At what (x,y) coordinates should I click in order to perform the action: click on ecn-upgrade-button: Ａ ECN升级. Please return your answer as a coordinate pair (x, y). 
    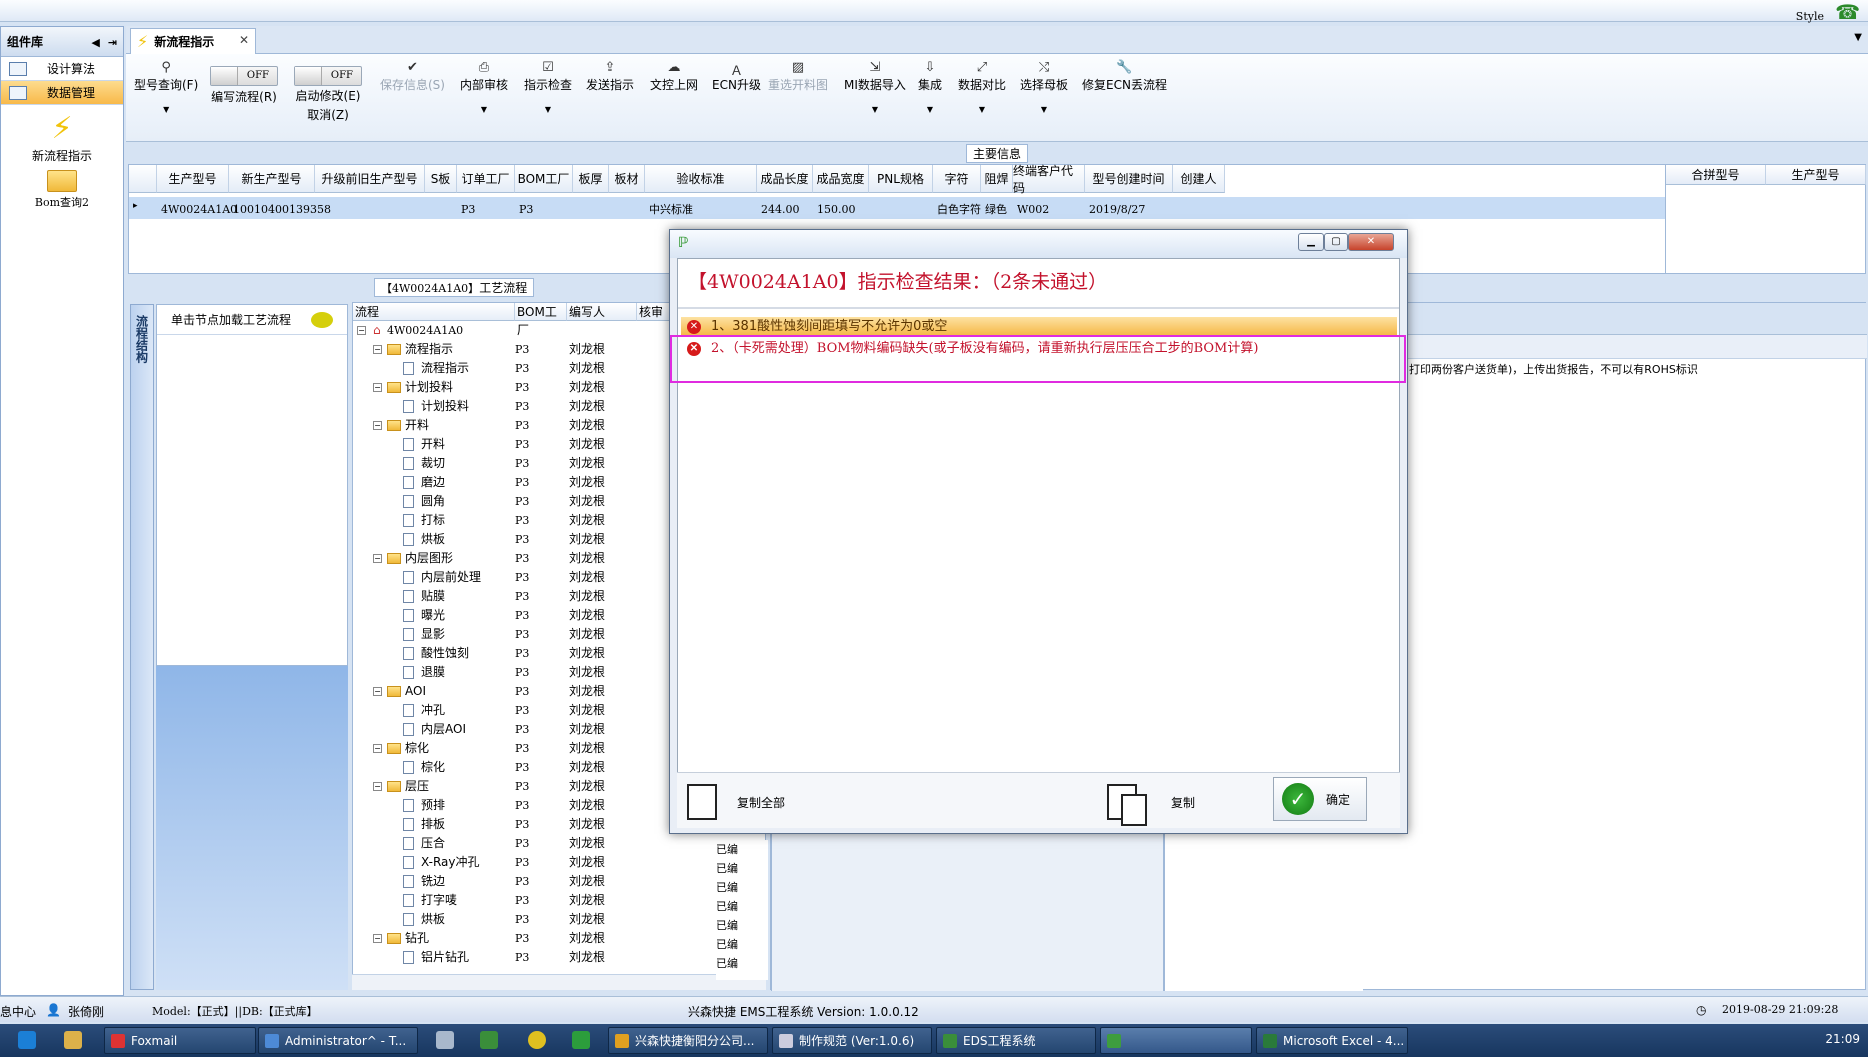
    Looking at the image, I should click on (736, 76).